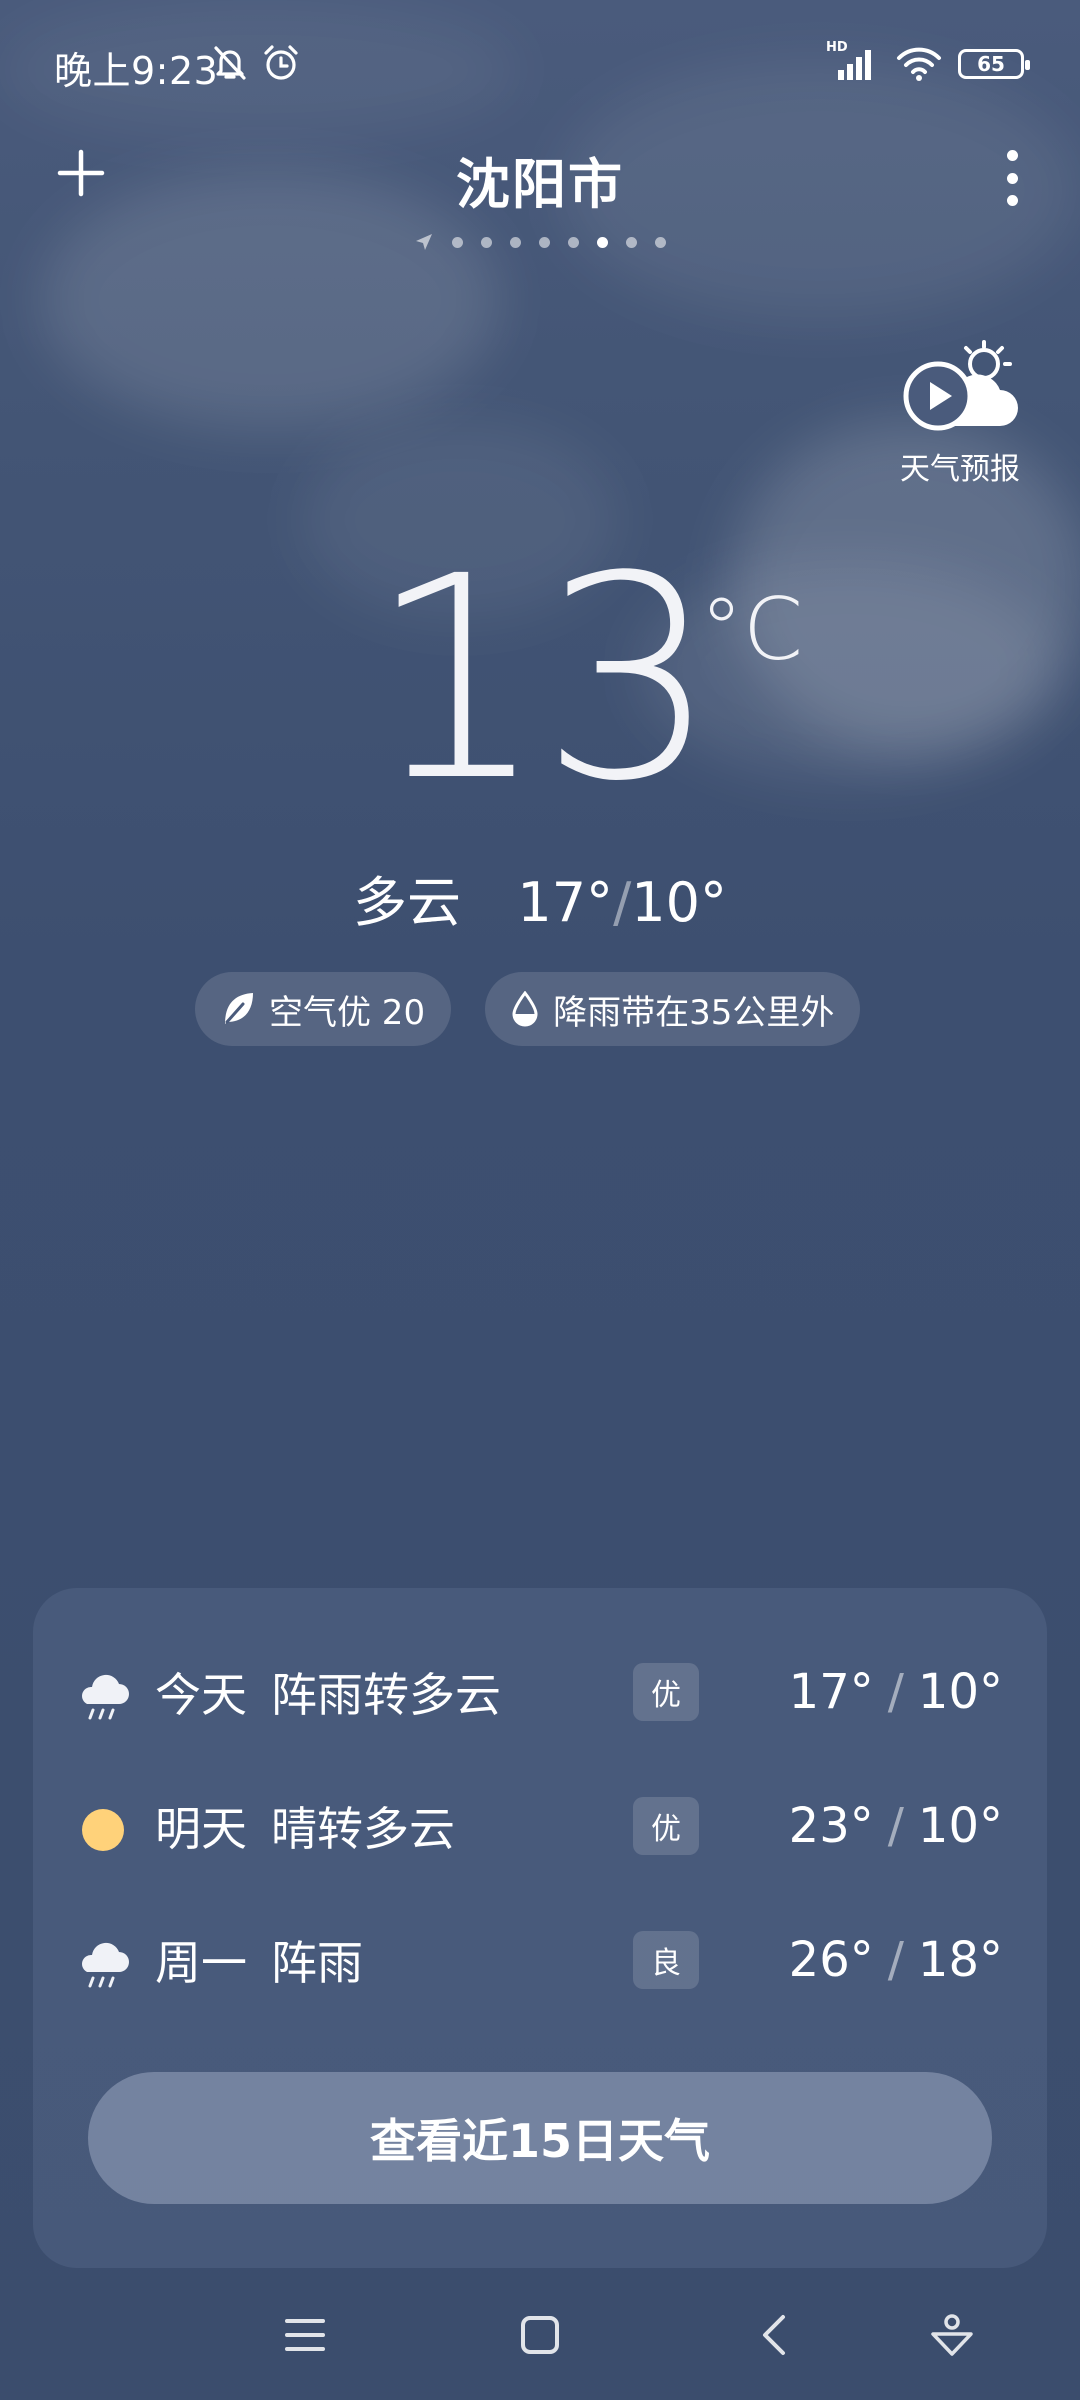 This screenshot has height=2400, width=1080. What do you see at coordinates (201, 1695) in the screenshot?
I see `forecast-day: 今天` at bounding box center [201, 1695].